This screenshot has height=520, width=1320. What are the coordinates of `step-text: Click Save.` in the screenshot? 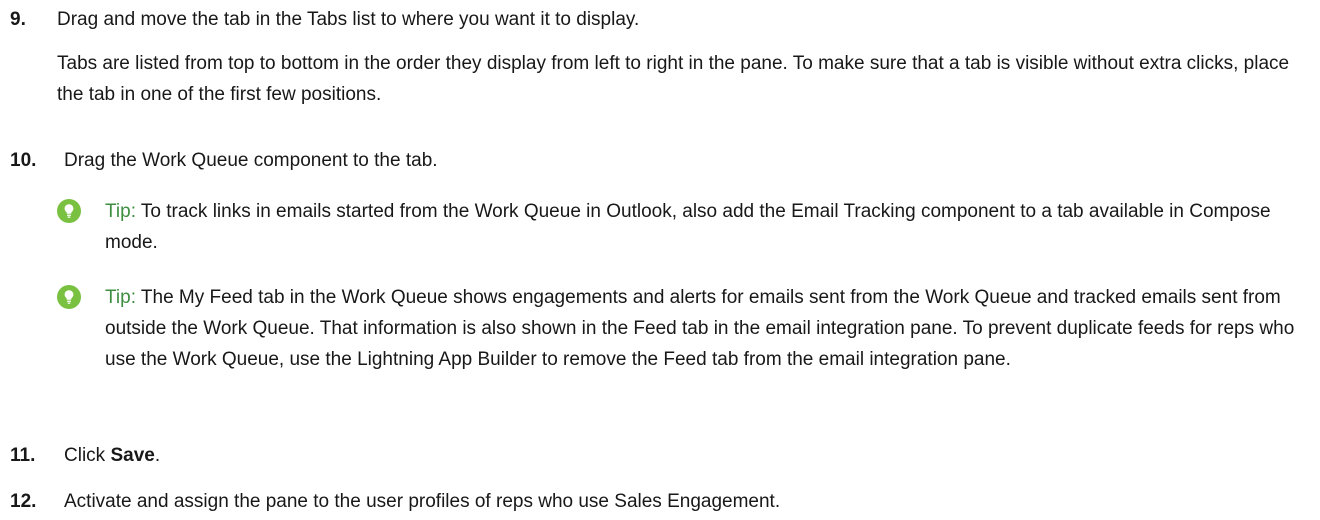 It's located at (687, 455).